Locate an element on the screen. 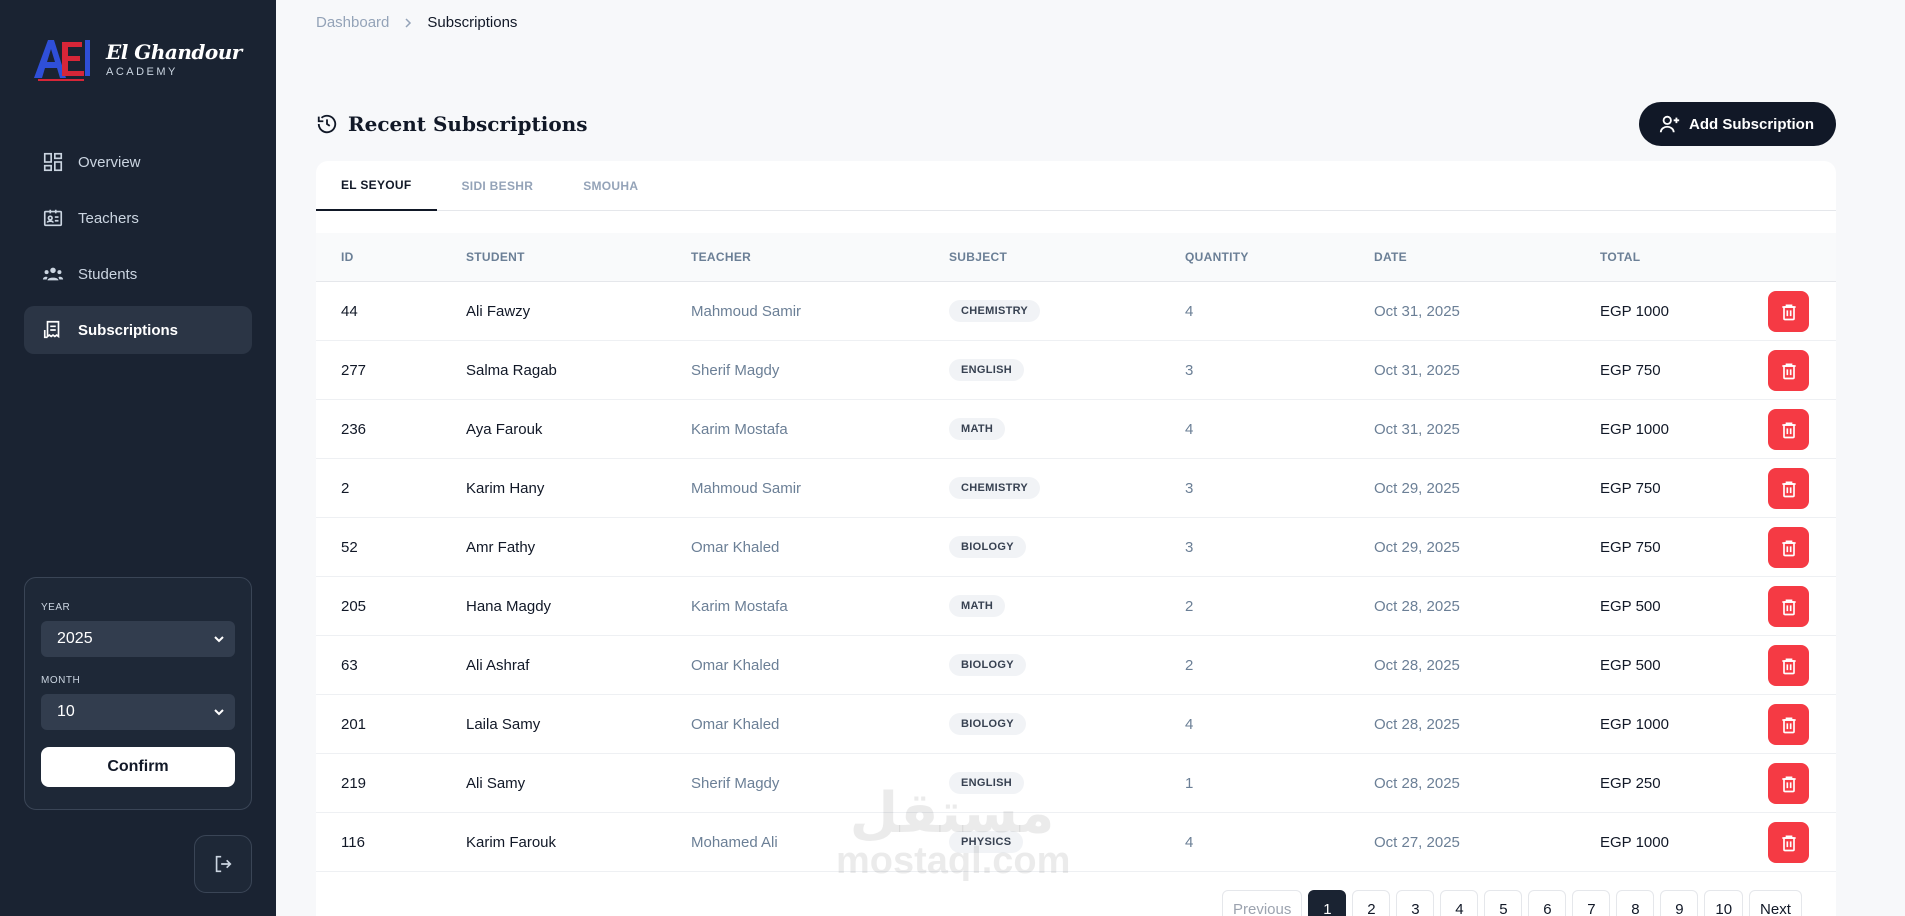 The height and width of the screenshot is (916, 1905). brand-name: El Ghandour is located at coordinates (174, 52).